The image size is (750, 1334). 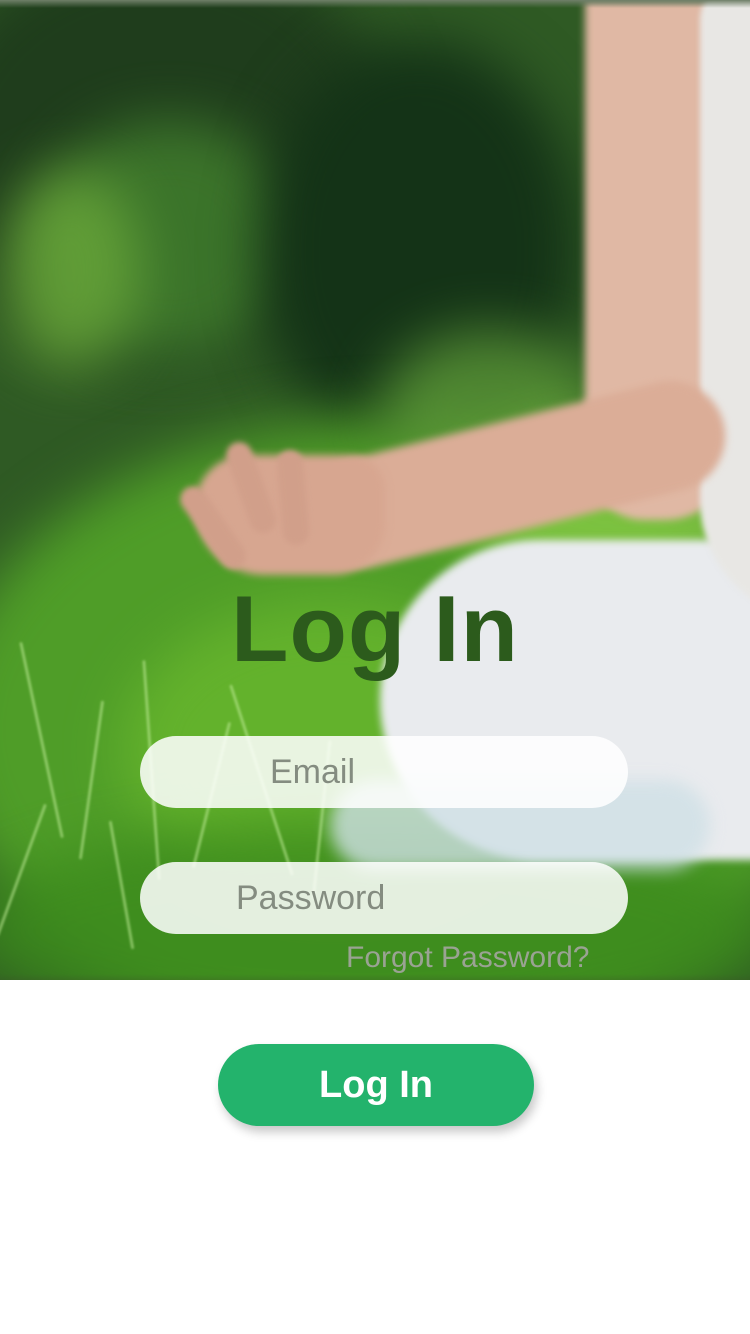 What do you see at coordinates (467, 958) in the screenshot?
I see `forgot-password-link: Forgot Password?` at bounding box center [467, 958].